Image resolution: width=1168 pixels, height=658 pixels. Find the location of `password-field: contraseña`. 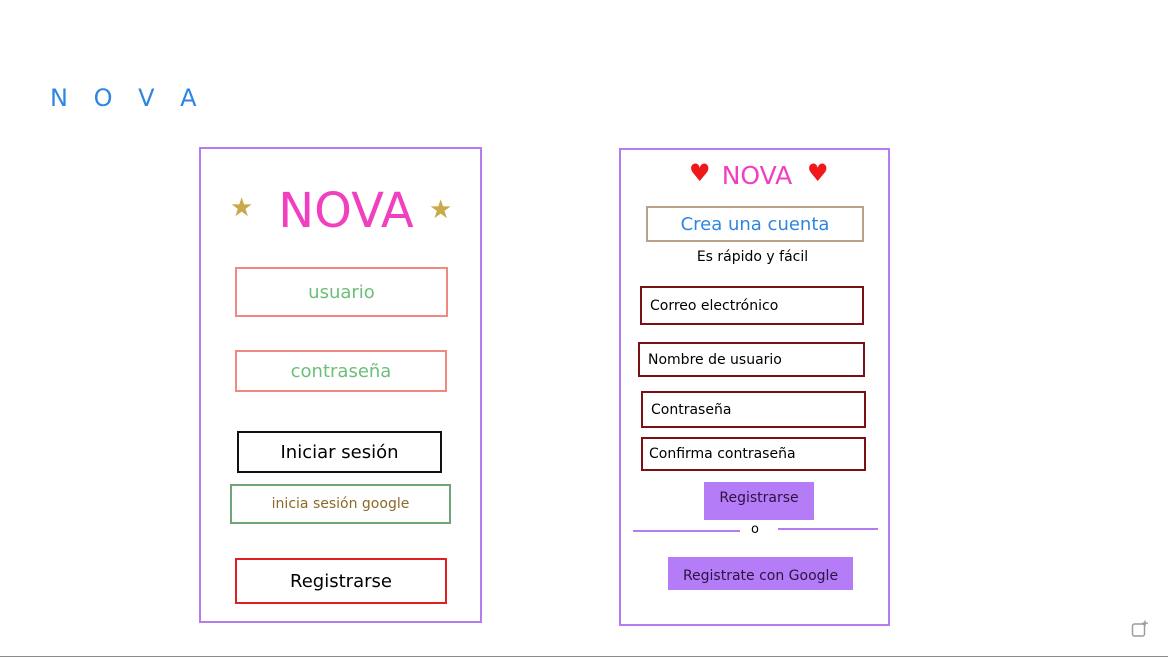

password-field: contraseña is located at coordinates (341, 371).